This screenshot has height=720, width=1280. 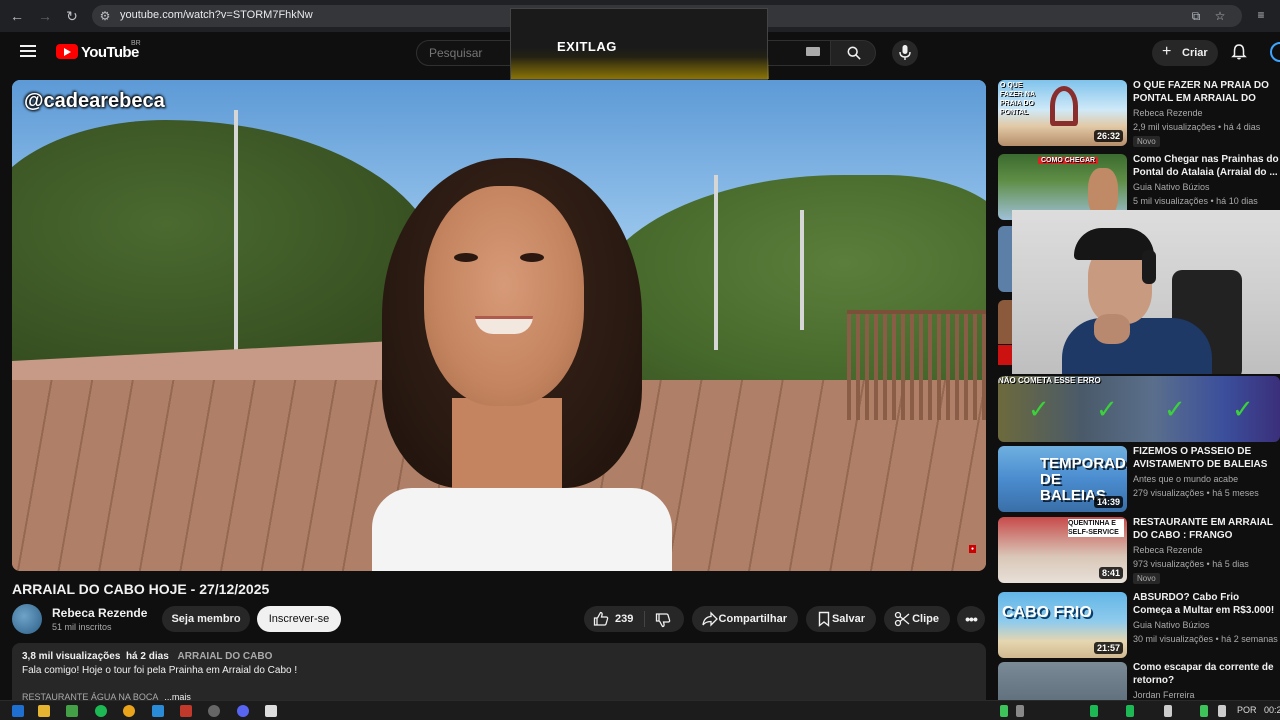 What do you see at coordinates (1220, 16) in the screenshot?
I see `bookmark-star-icon: ☆` at bounding box center [1220, 16].